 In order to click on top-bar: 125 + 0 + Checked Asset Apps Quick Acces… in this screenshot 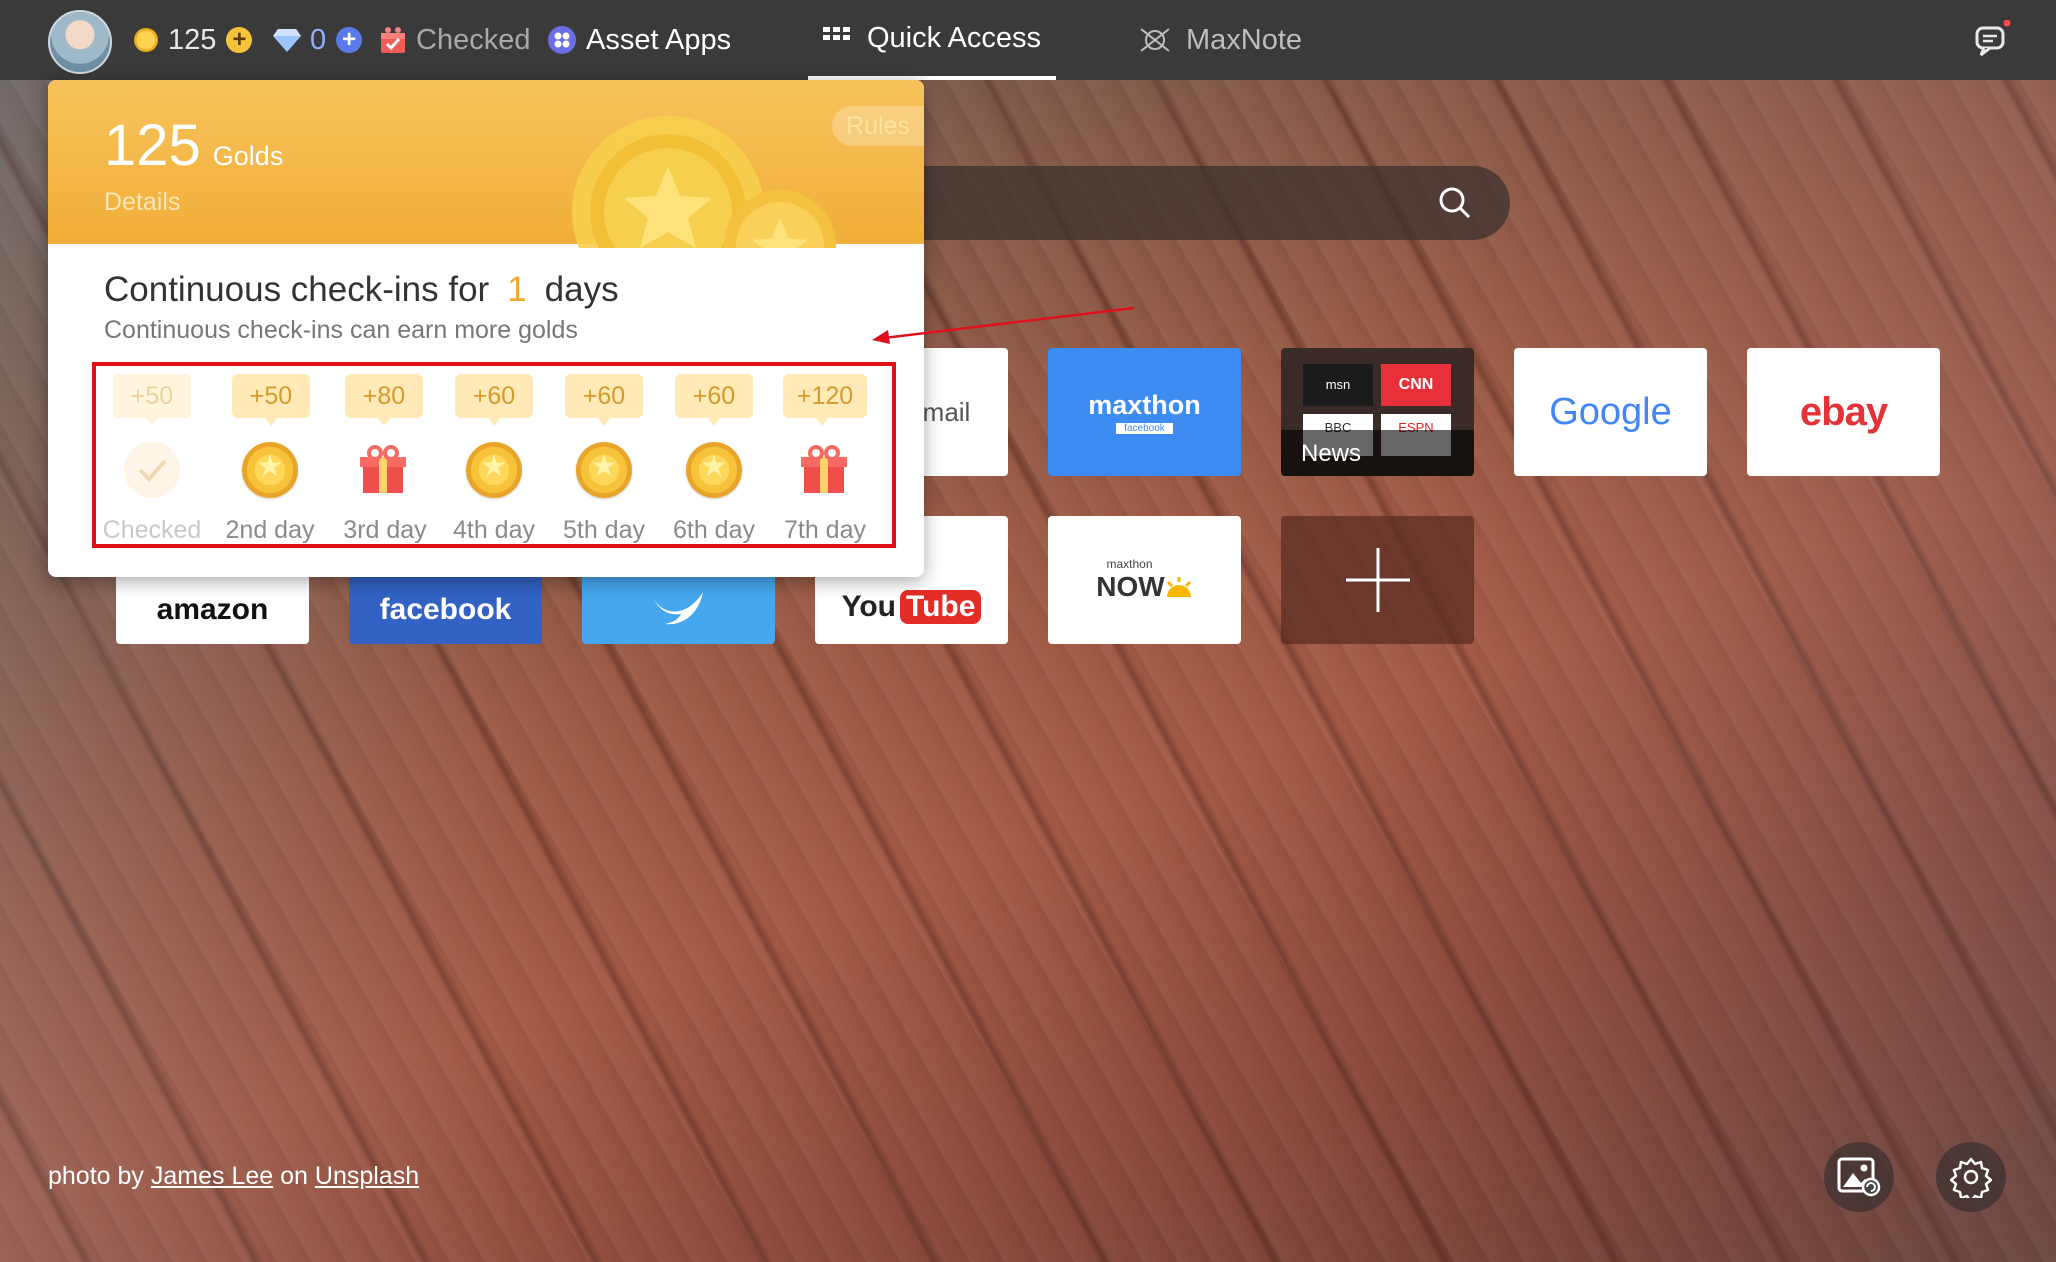, I will do `click(1028, 40)`.